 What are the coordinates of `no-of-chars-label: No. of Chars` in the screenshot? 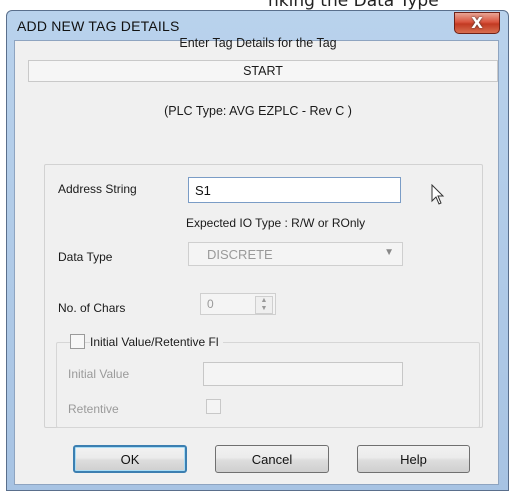 It's located at (92, 308).